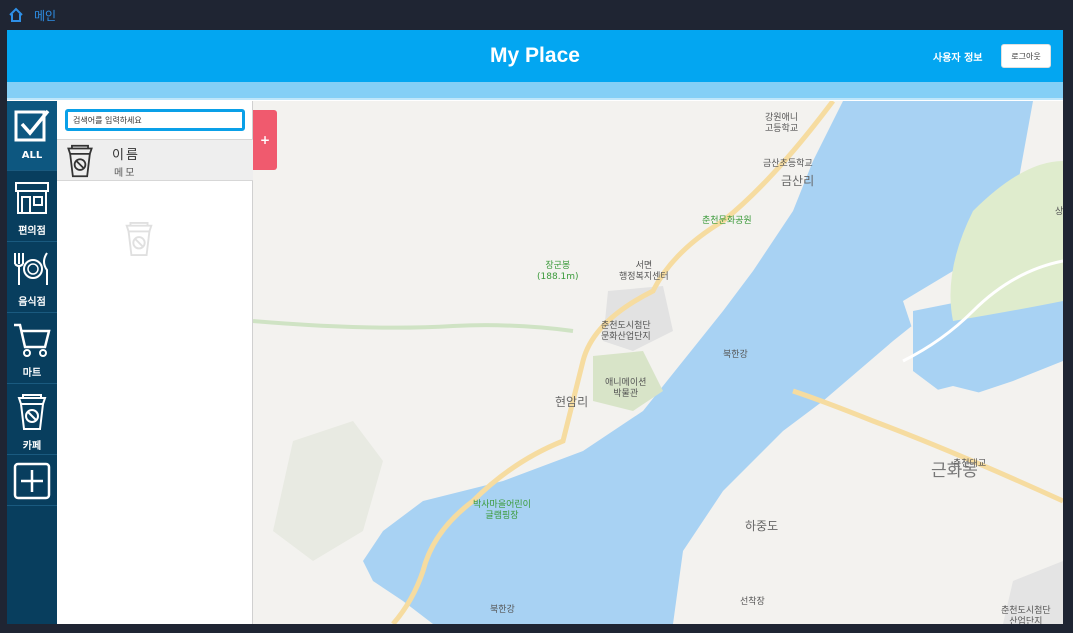  I want to click on category-mart: 마트, so click(32, 349).